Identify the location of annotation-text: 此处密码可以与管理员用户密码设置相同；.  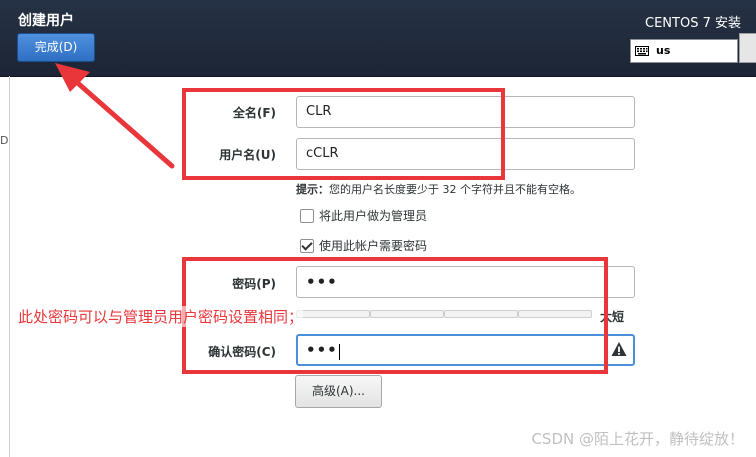
(161, 316).